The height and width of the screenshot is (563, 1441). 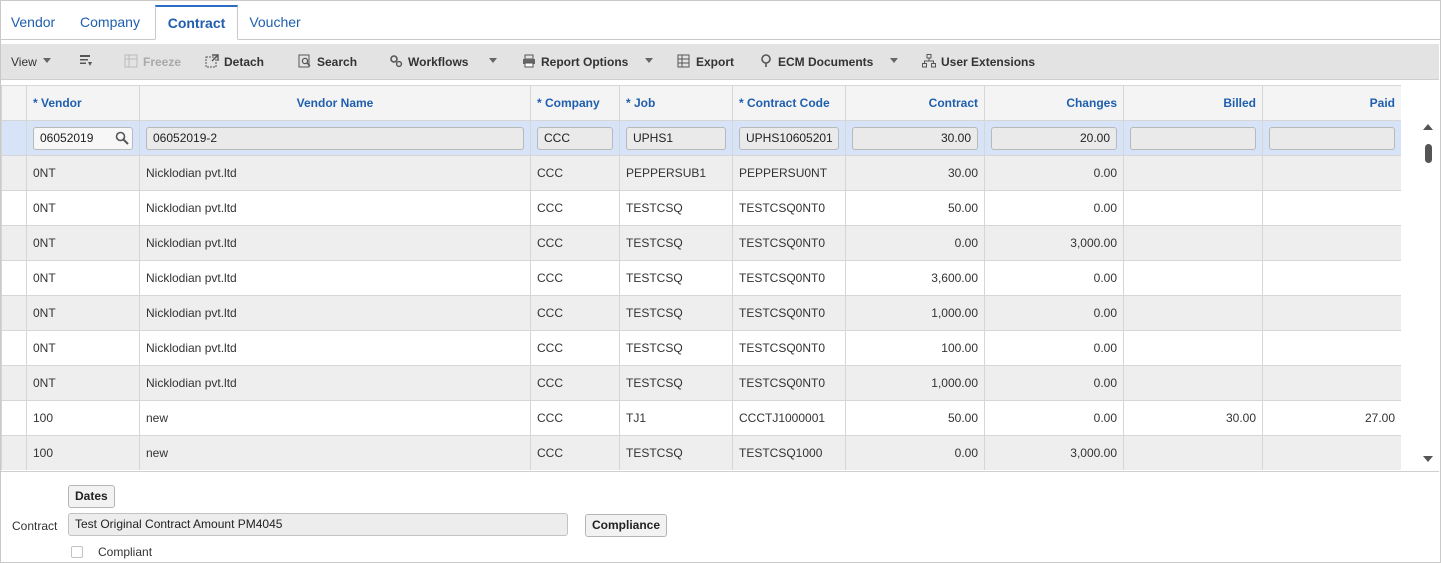 What do you see at coordinates (789, 103) in the screenshot?
I see `col-header-contract-code: * Contract Code` at bounding box center [789, 103].